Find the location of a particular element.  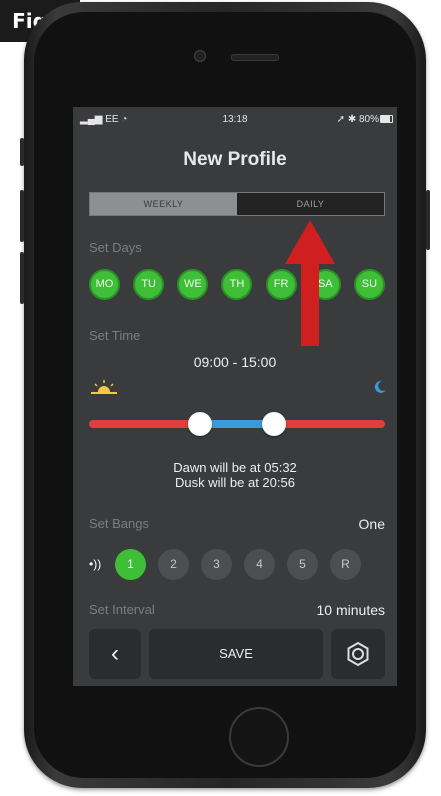

set-time-label: Set Time is located at coordinates (115, 335).